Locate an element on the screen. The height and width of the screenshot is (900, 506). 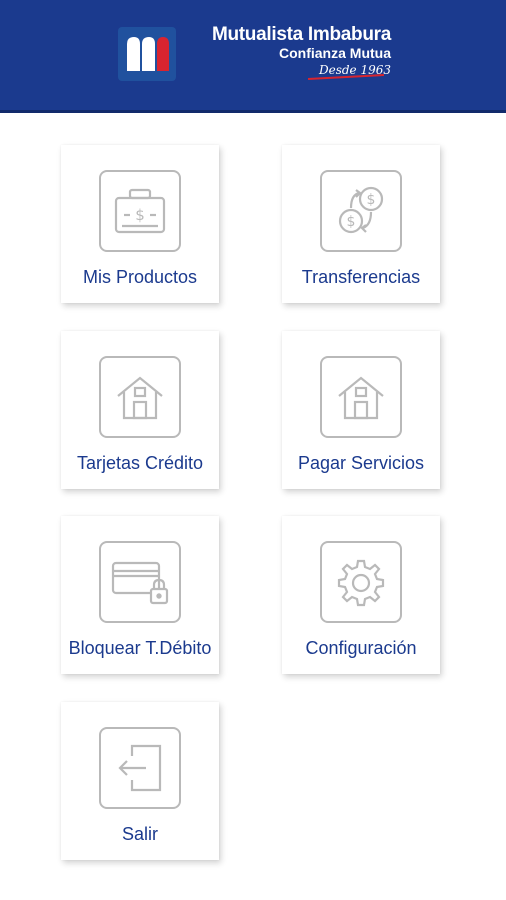
menu-label: Bloquear T.Débito is located at coordinates (140, 648).